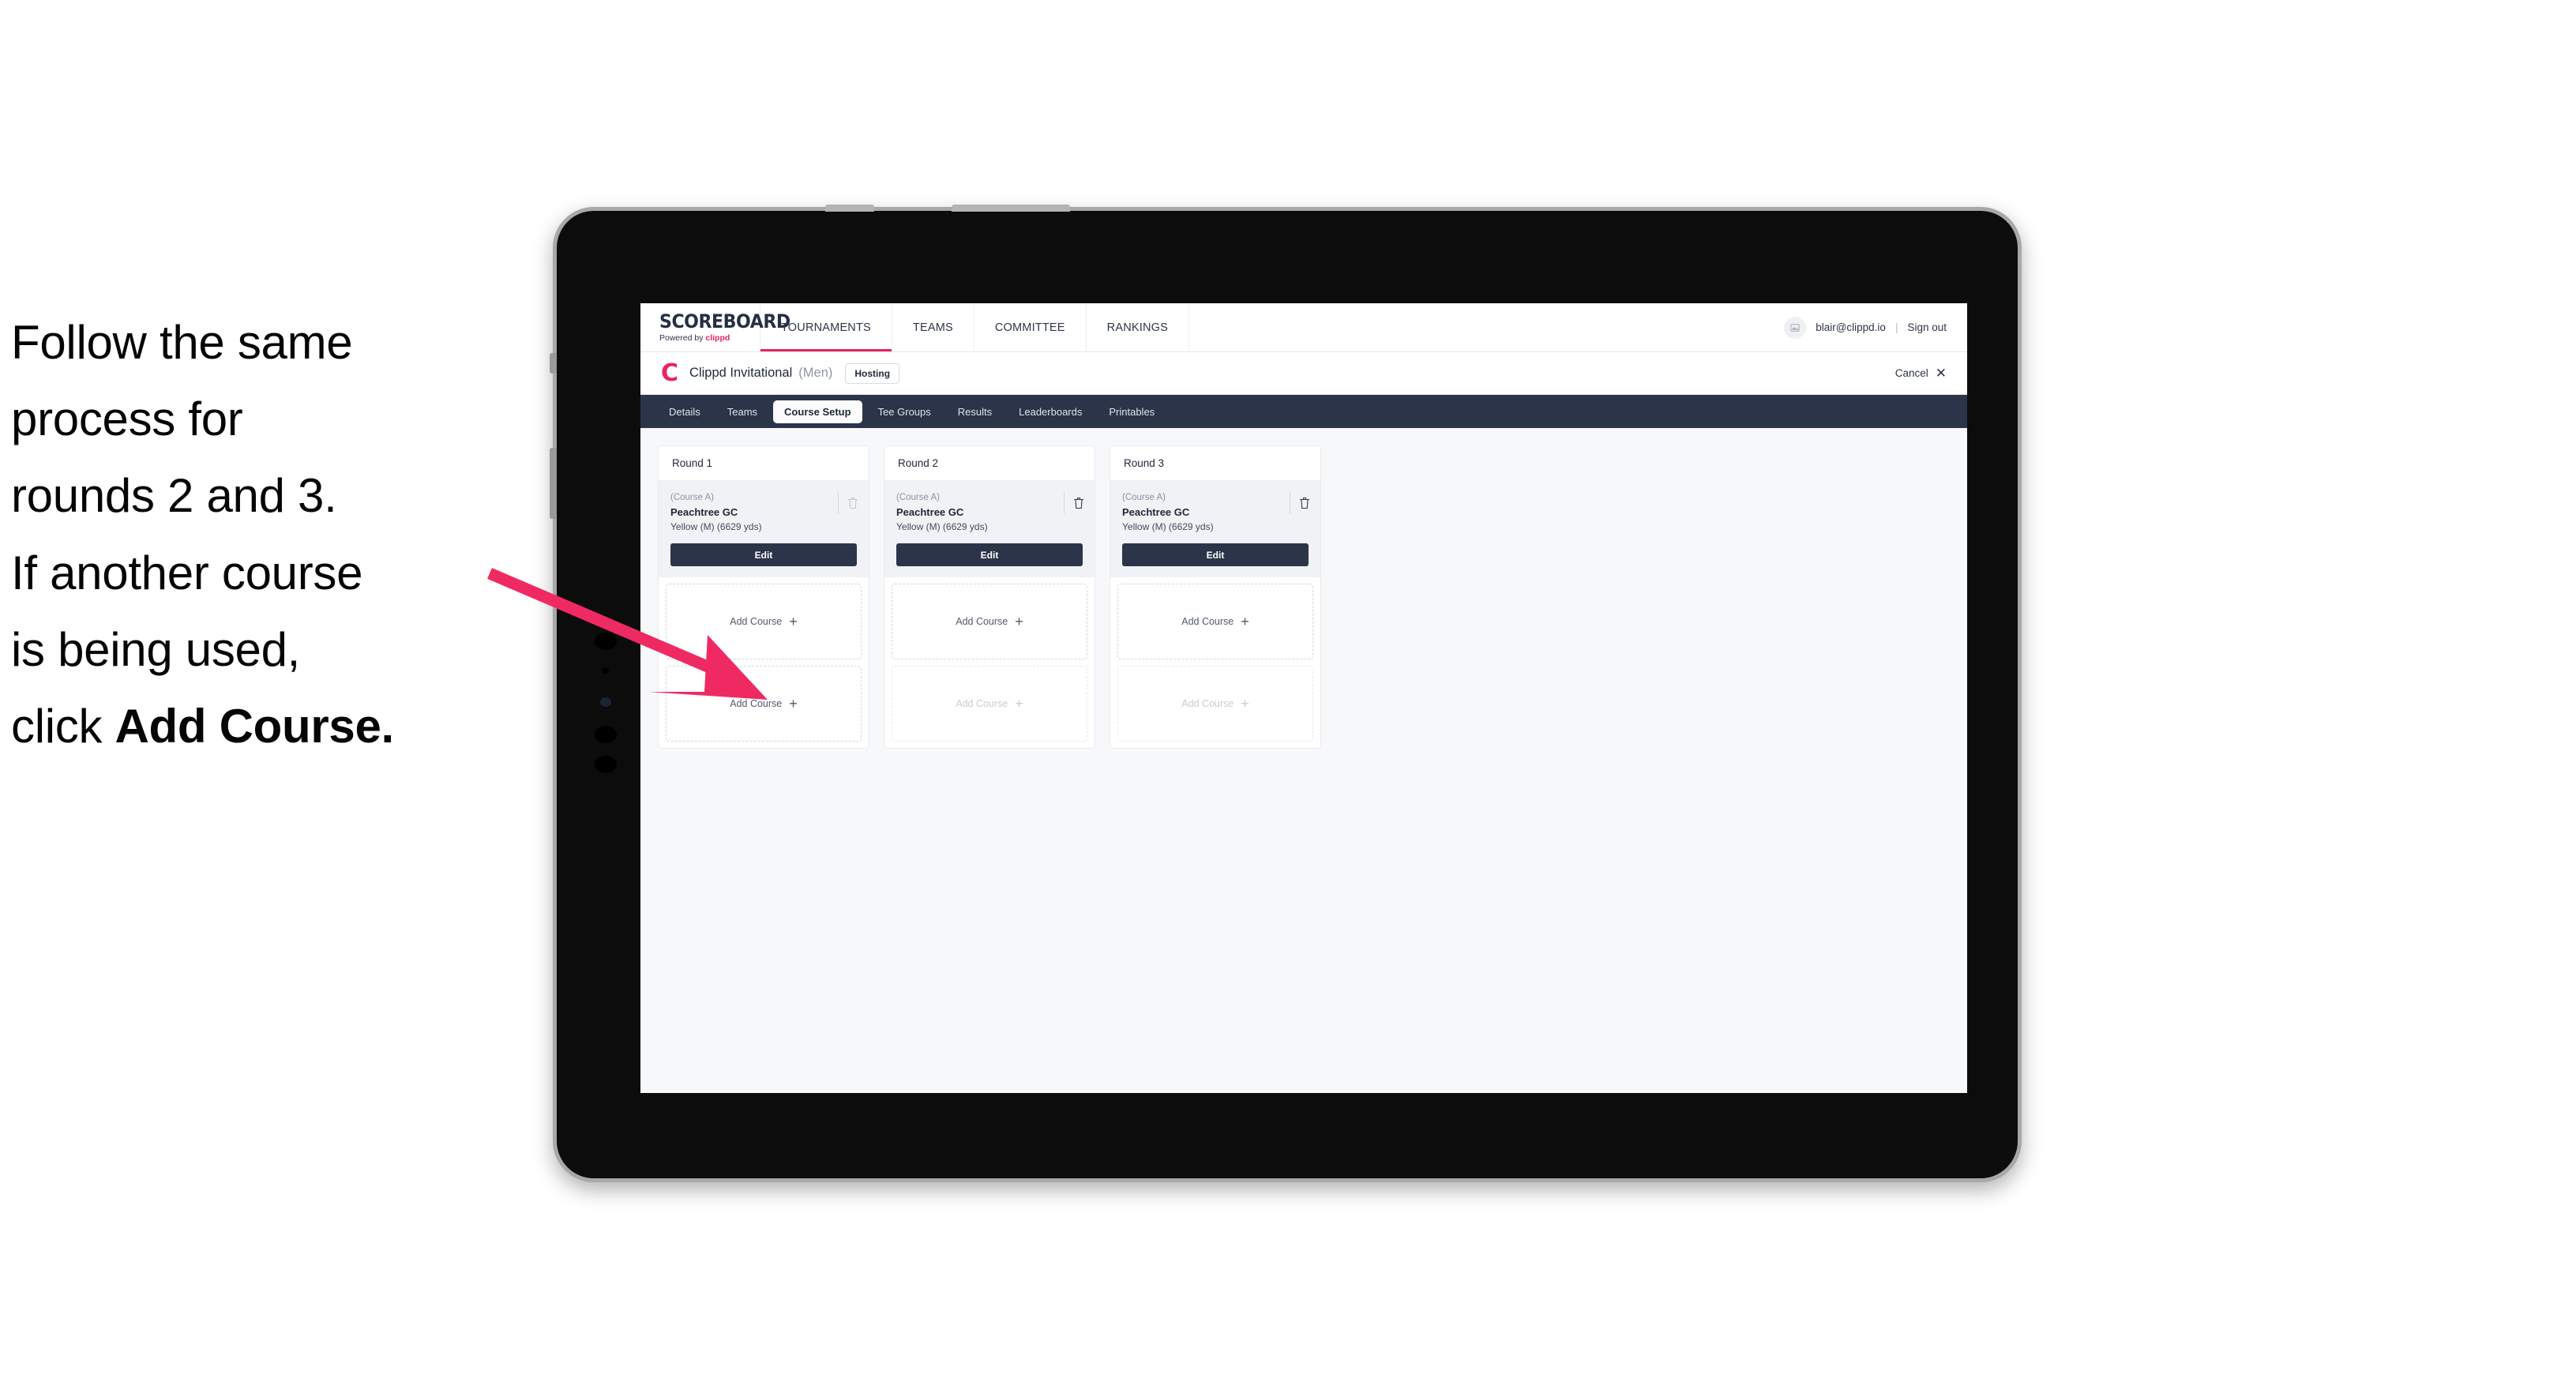  I want to click on device-side-buttons, so click(553, 694).